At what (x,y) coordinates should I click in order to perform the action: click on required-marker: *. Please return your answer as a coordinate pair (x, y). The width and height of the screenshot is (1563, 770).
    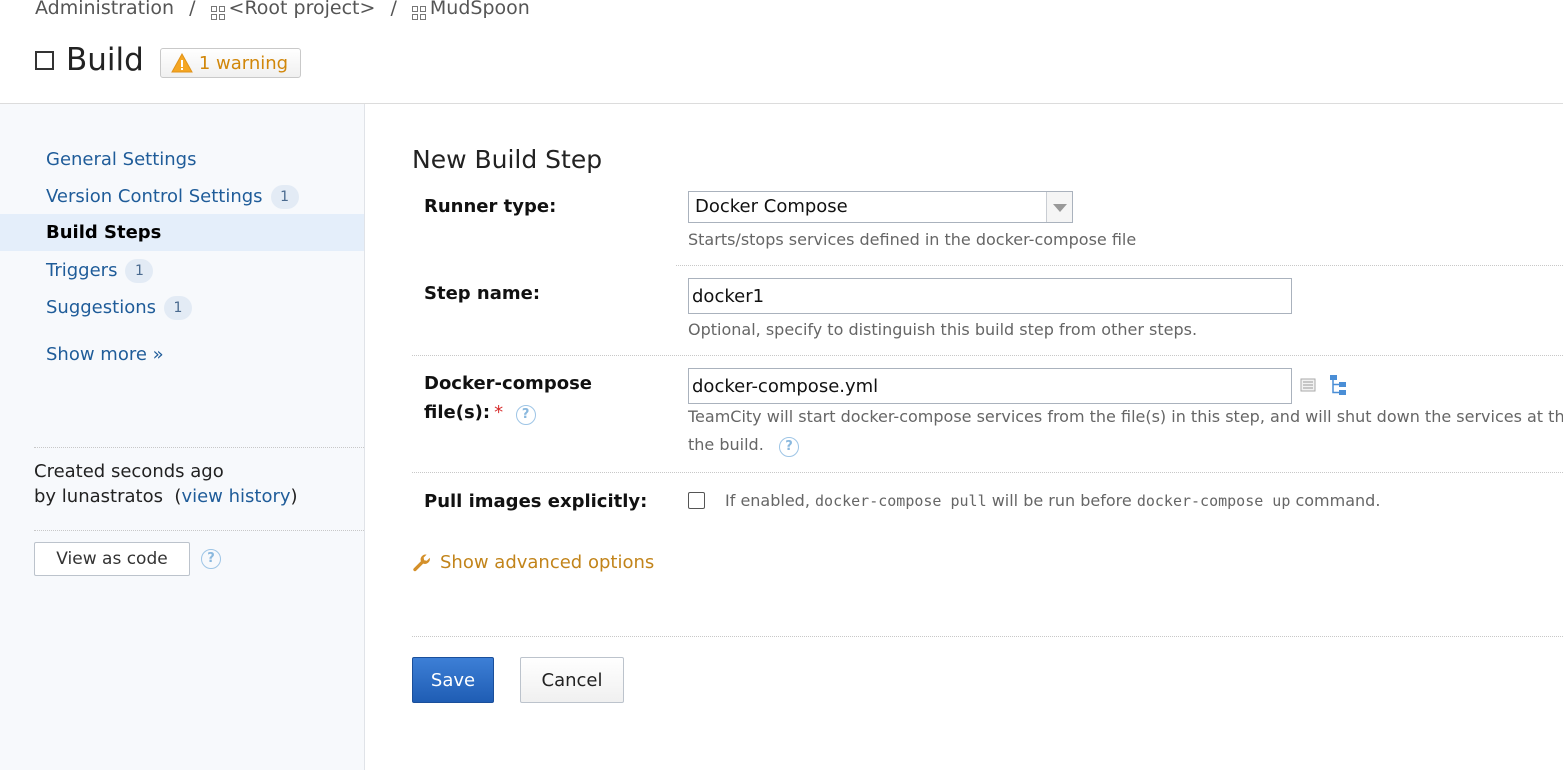
    Looking at the image, I should click on (499, 412).